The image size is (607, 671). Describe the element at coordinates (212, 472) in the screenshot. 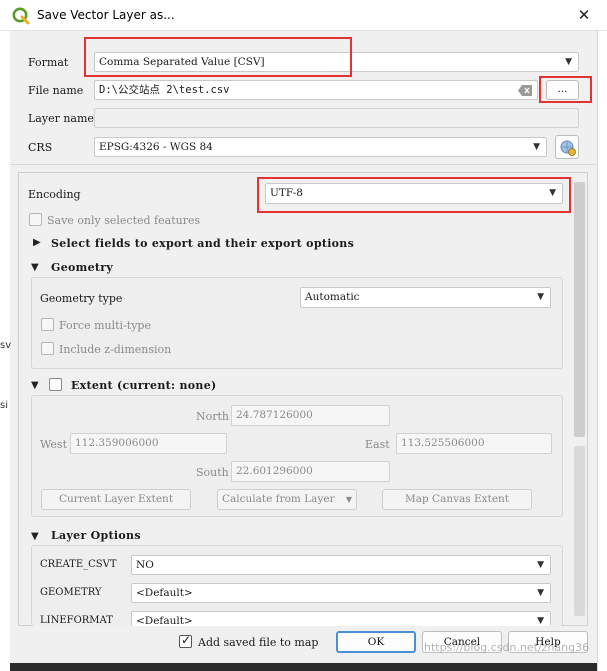

I see `south-label: South` at that location.